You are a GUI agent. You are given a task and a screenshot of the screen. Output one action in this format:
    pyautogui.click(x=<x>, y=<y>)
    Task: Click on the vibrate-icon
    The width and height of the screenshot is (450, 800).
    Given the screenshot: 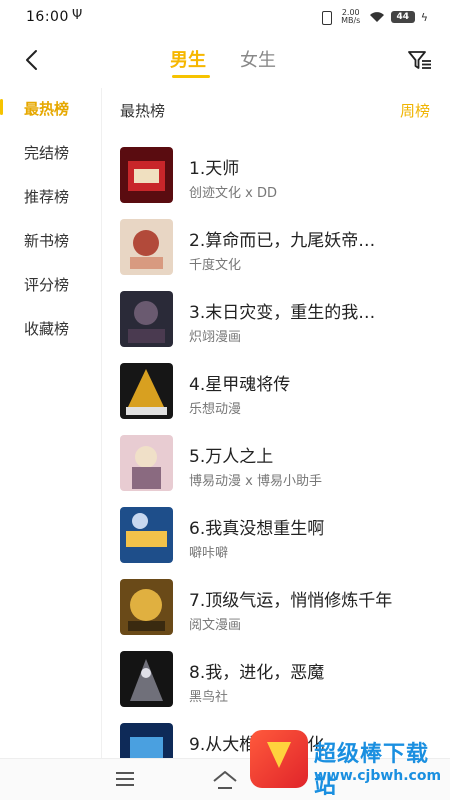 What is the action you would take?
    pyautogui.click(x=326, y=18)
    